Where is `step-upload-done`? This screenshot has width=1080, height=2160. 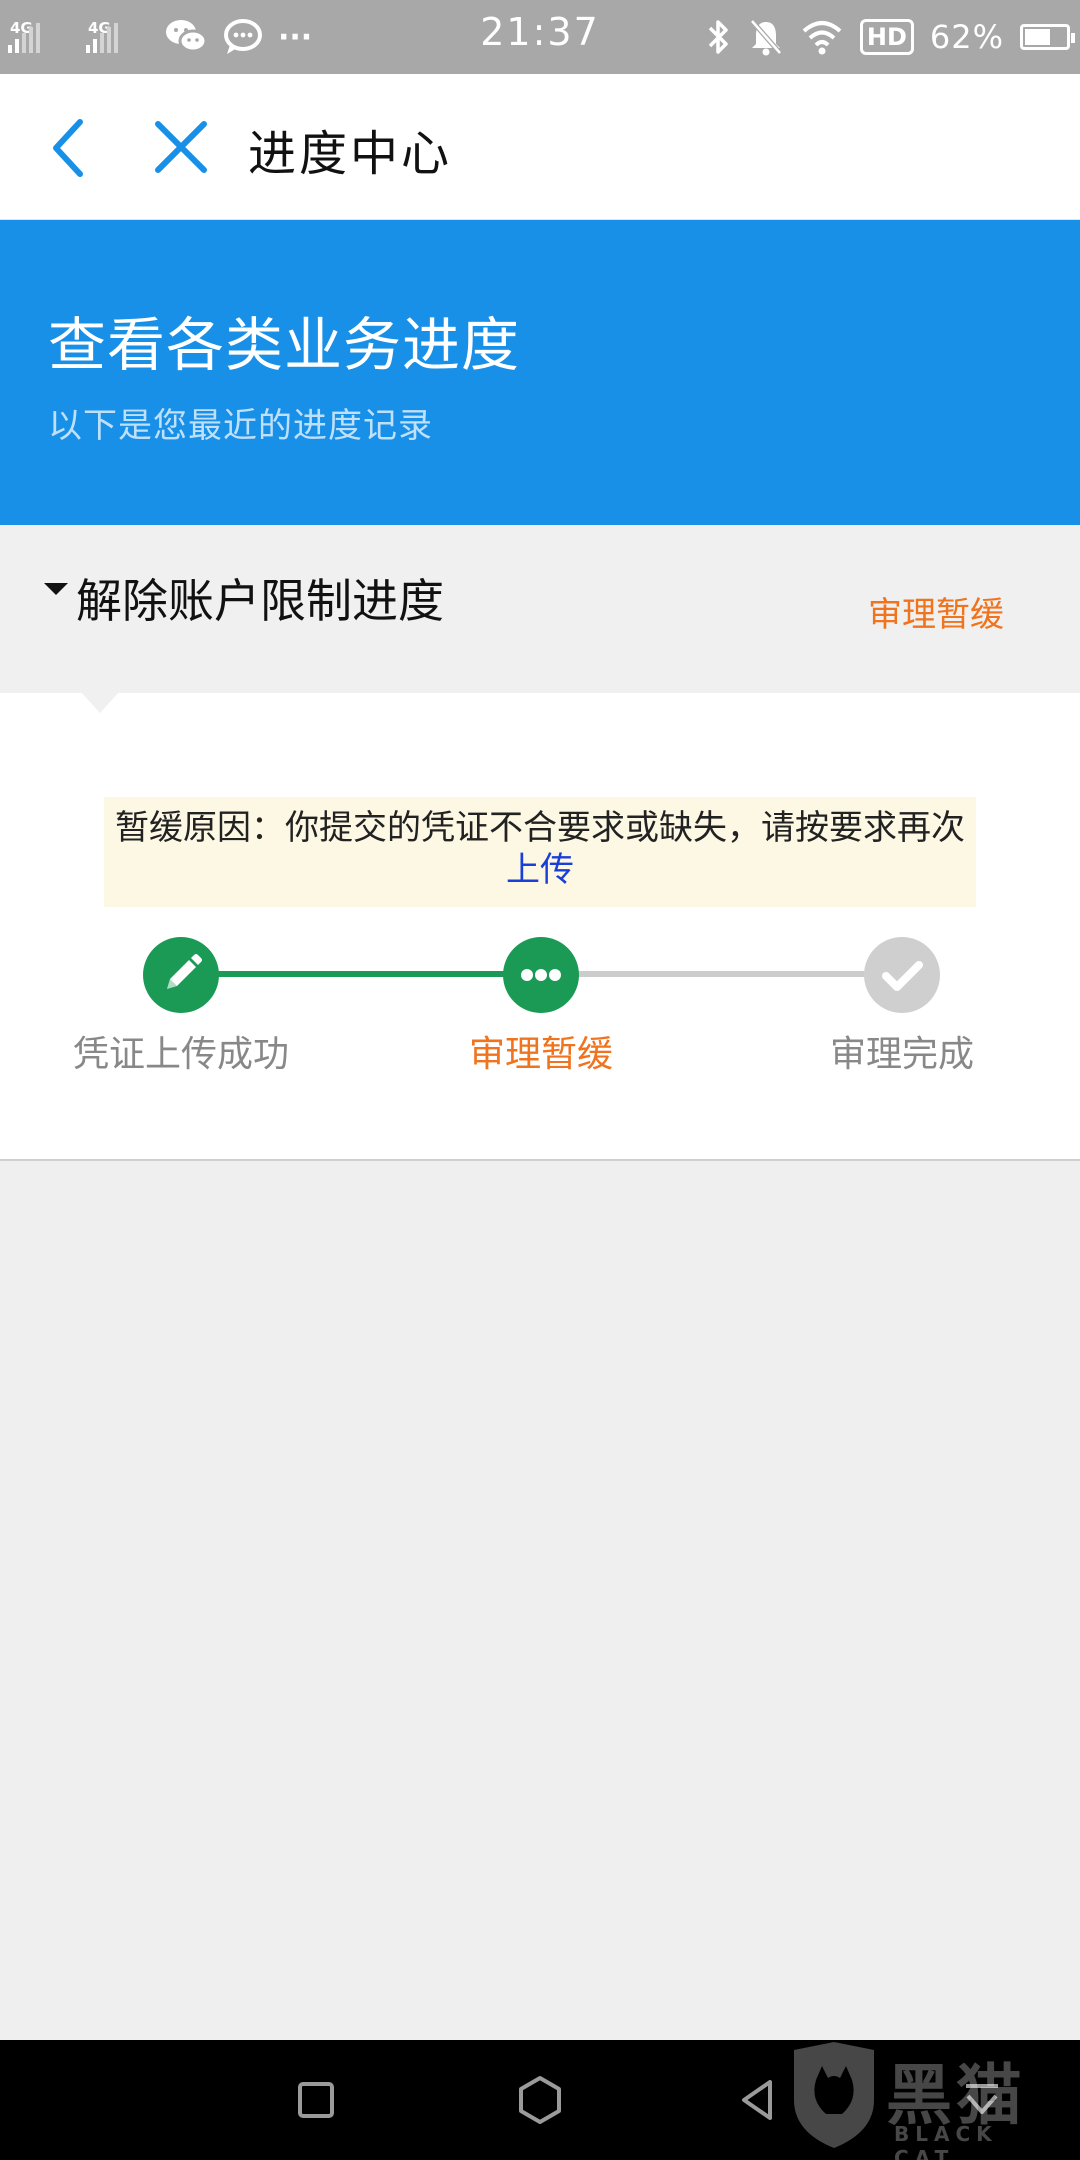 step-upload-done is located at coordinates (181, 975).